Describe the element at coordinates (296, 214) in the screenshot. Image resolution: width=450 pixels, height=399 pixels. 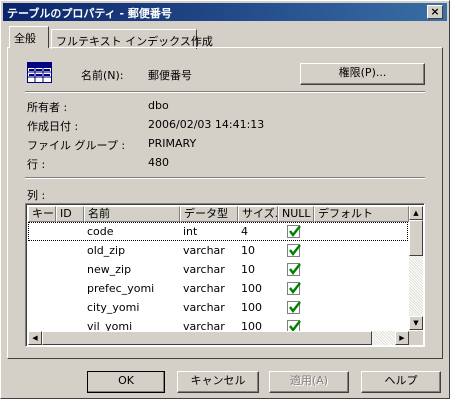
I see `header-null: NULL` at that location.